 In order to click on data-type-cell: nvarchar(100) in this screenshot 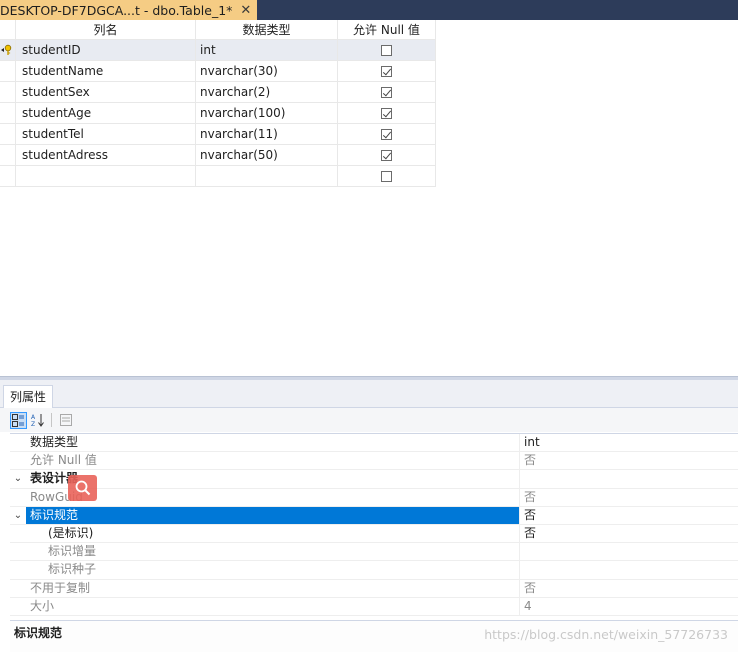, I will do `click(267, 113)`.